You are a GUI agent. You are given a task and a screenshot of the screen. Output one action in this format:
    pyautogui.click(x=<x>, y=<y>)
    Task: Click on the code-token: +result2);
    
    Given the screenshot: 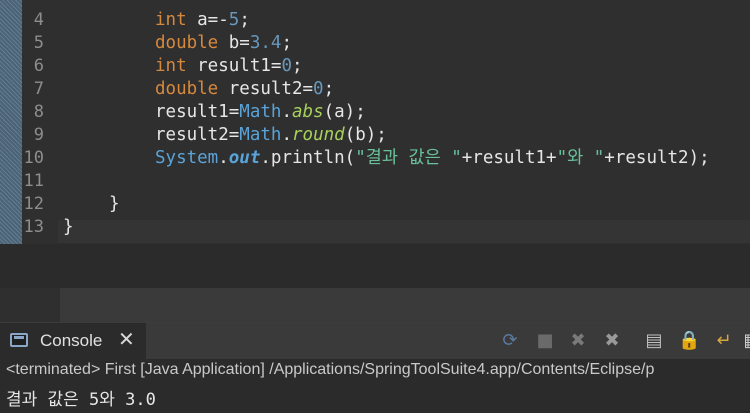 What is the action you would take?
    pyautogui.click(x=657, y=158)
    